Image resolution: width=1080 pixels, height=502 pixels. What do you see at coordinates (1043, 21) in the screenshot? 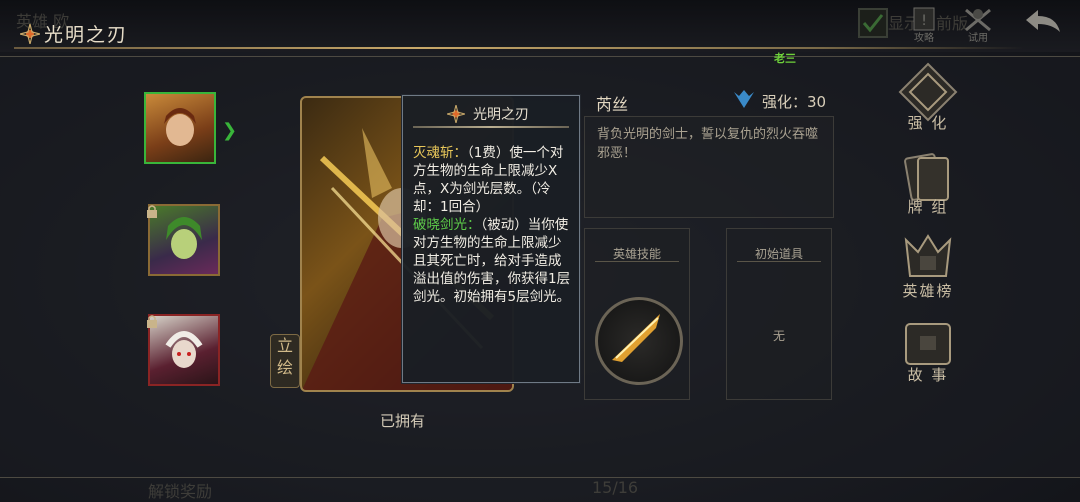
I see `back-arrow-icon` at bounding box center [1043, 21].